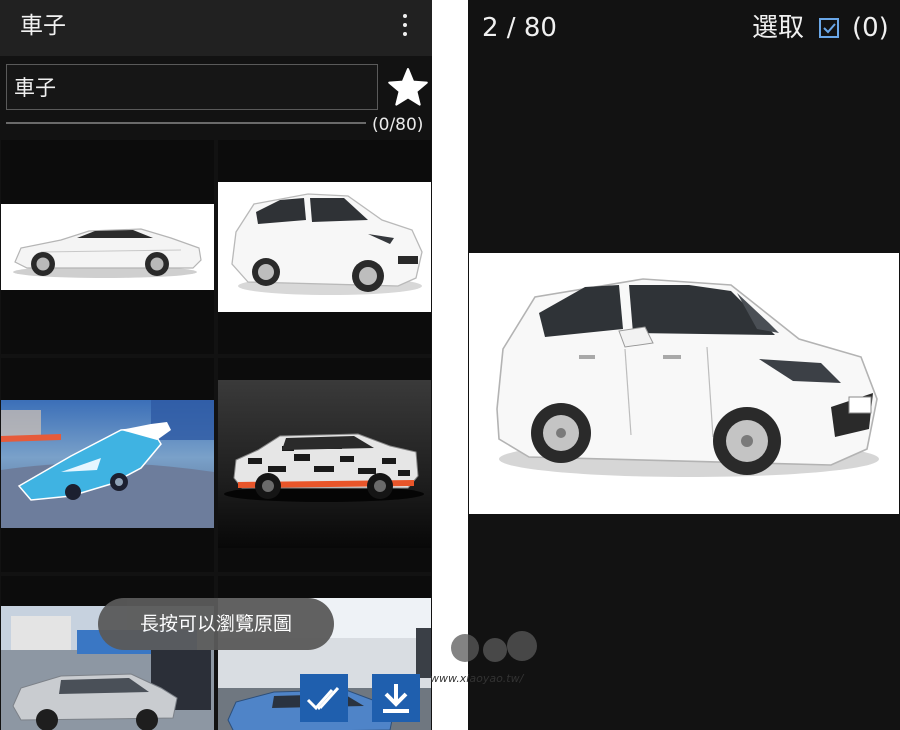 Image resolution: width=900 pixels, height=730 pixels. What do you see at coordinates (778, 28) in the screenshot?
I see `select-label: 選取` at bounding box center [778, 28].